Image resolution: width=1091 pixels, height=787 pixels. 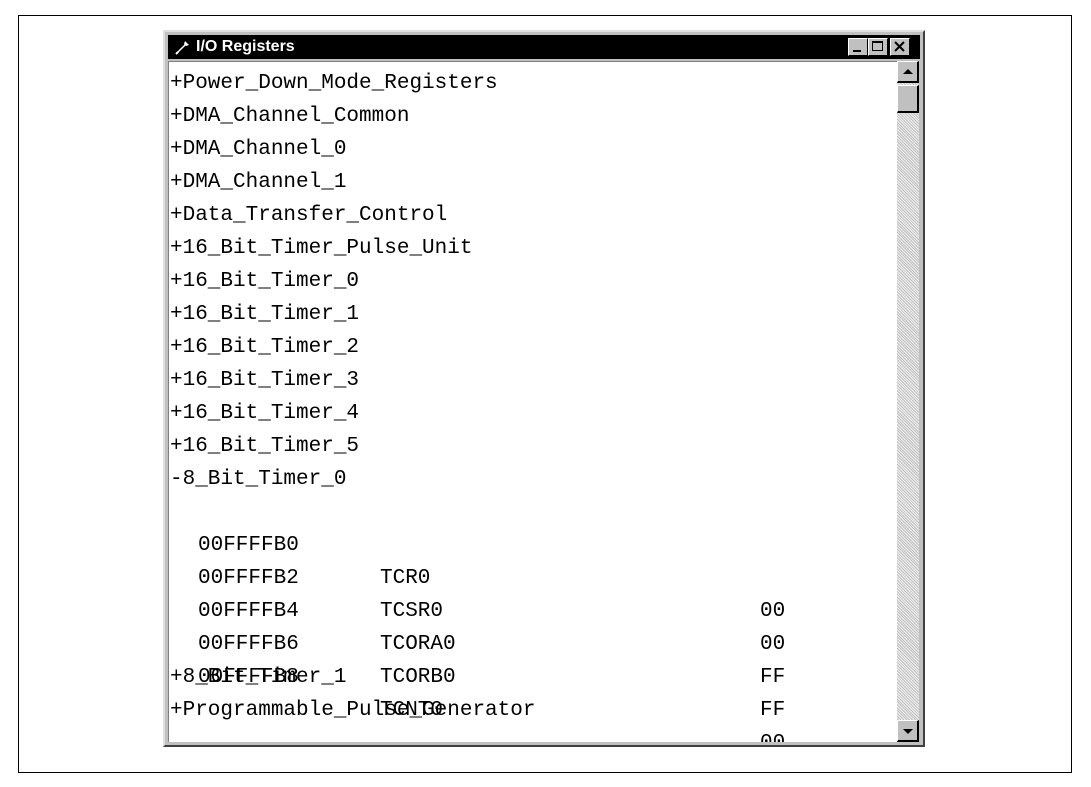 I want to click on scroll-down-button, so click(x=908, y=731).